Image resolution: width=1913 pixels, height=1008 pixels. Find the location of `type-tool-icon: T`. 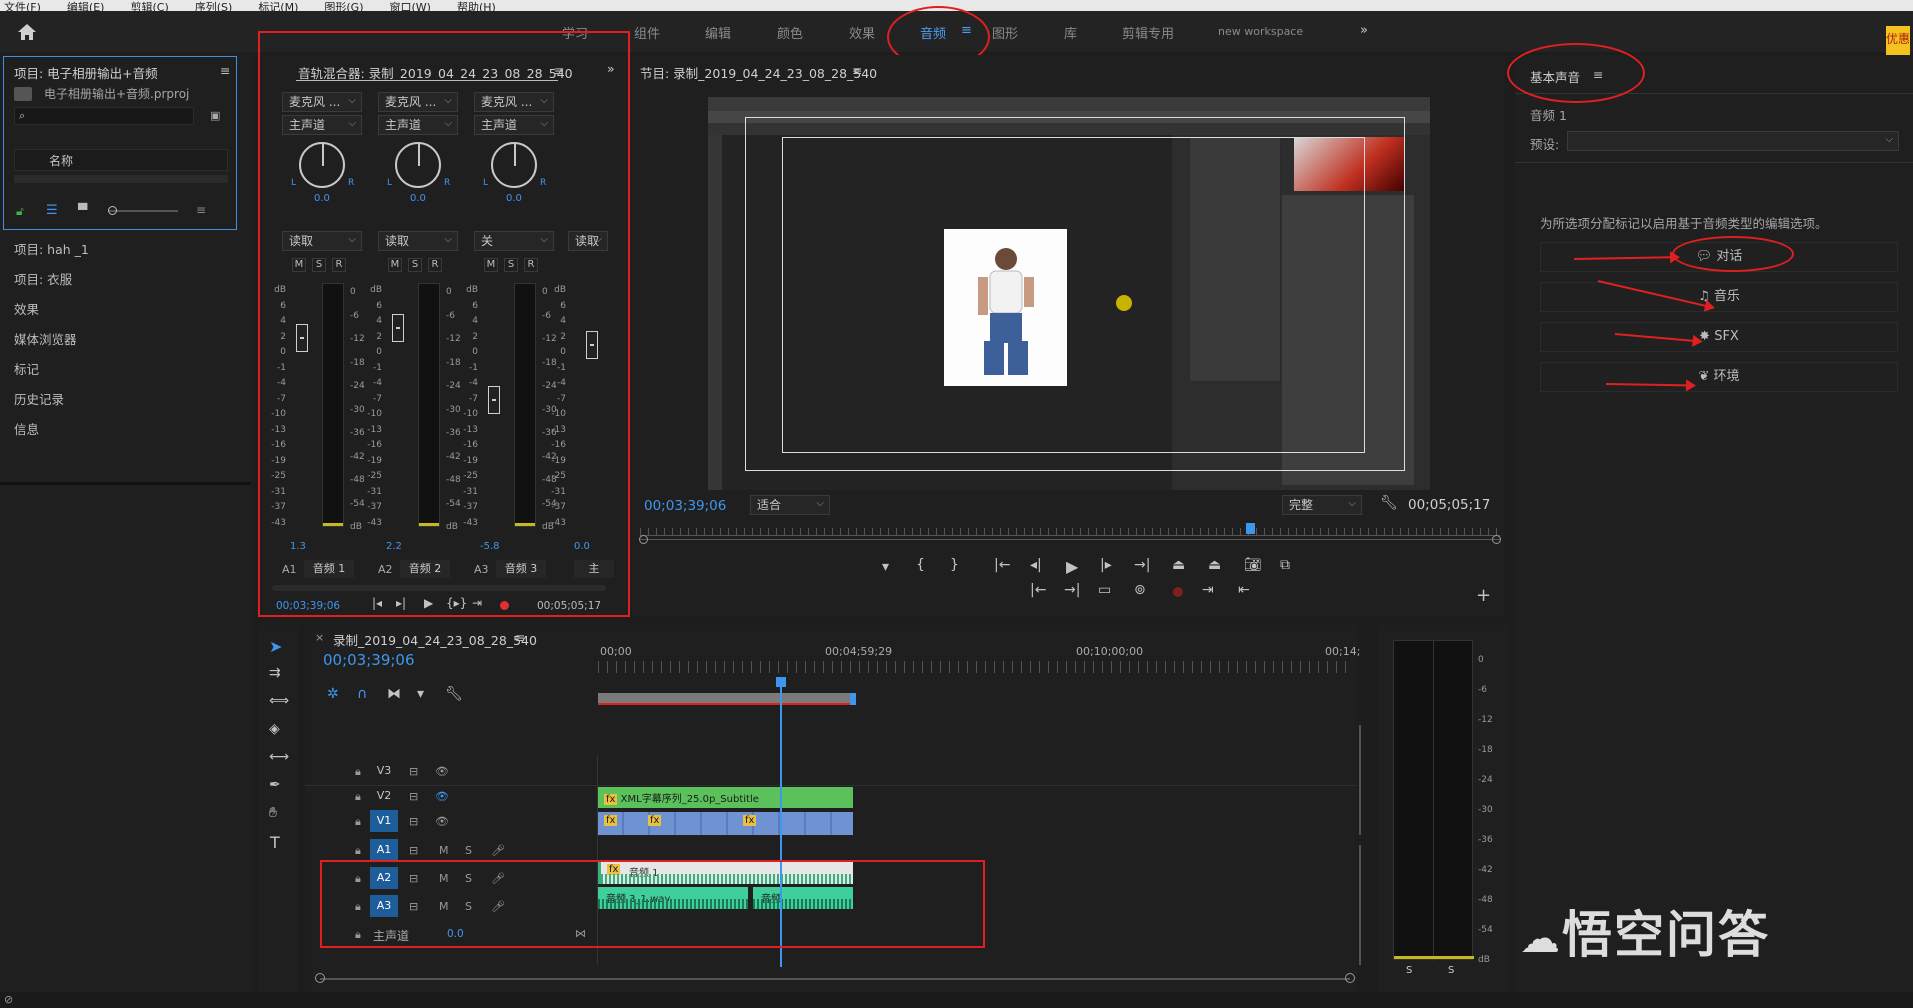

type-tool-icon: T is located at coordinates (275, 842).